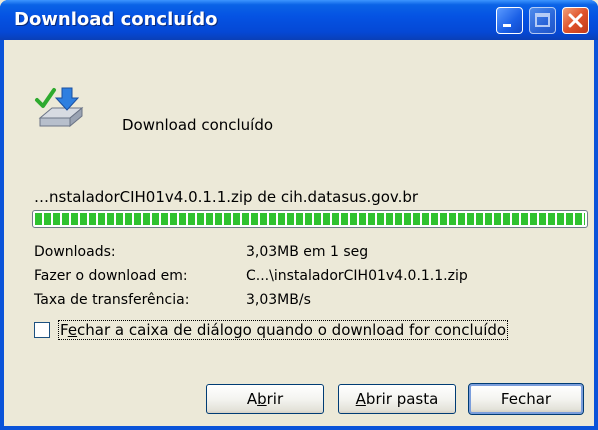 The image size is (598, 430). I want to click on title-bar: Download concluído, so click(299, 20).